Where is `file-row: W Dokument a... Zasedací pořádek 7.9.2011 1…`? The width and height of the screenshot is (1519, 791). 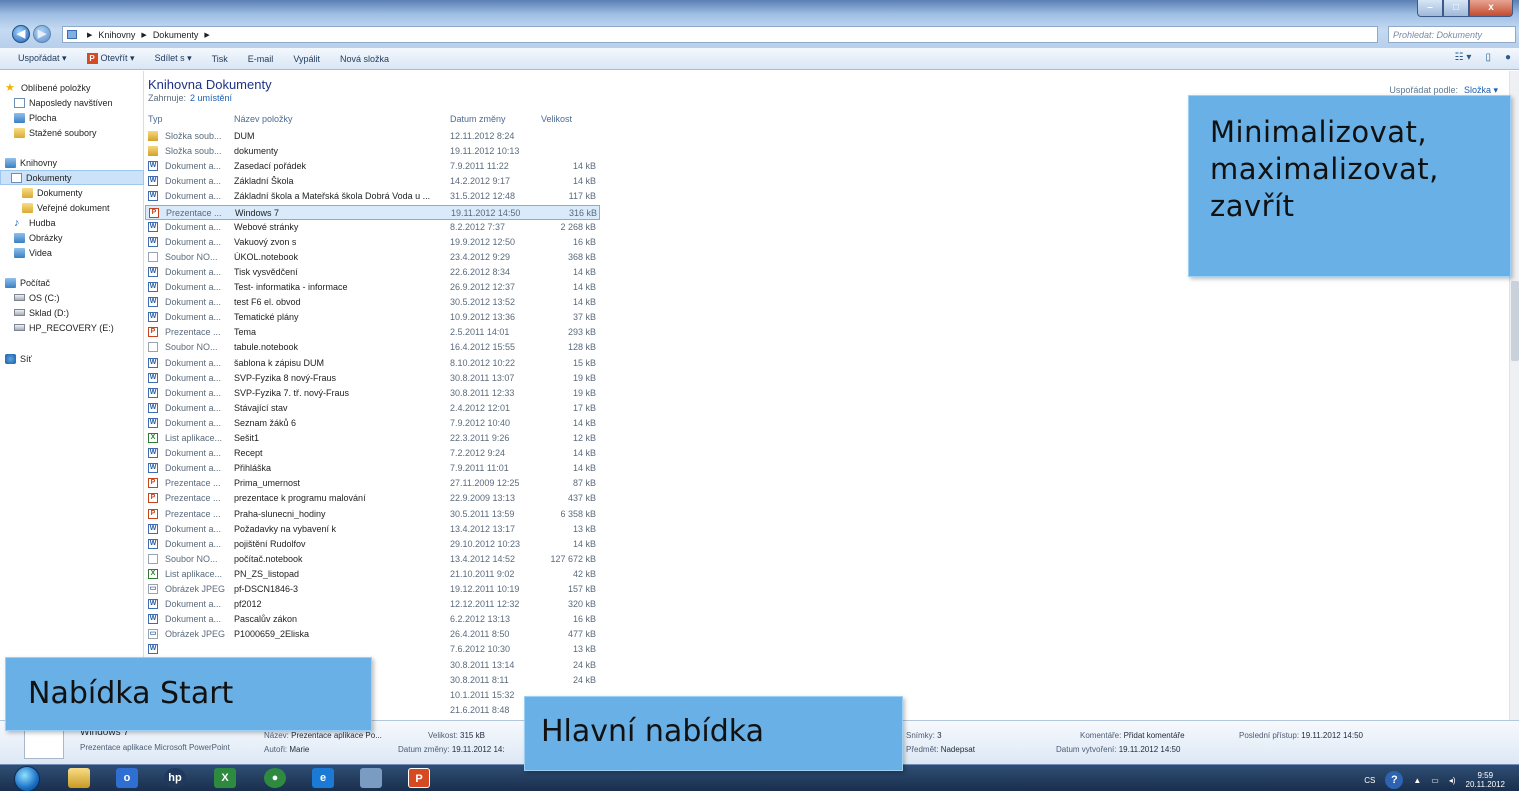
file-row: W Dokument a... Zasedací pořádek 7.9.2011 1… is located at coordinates (372, 166).